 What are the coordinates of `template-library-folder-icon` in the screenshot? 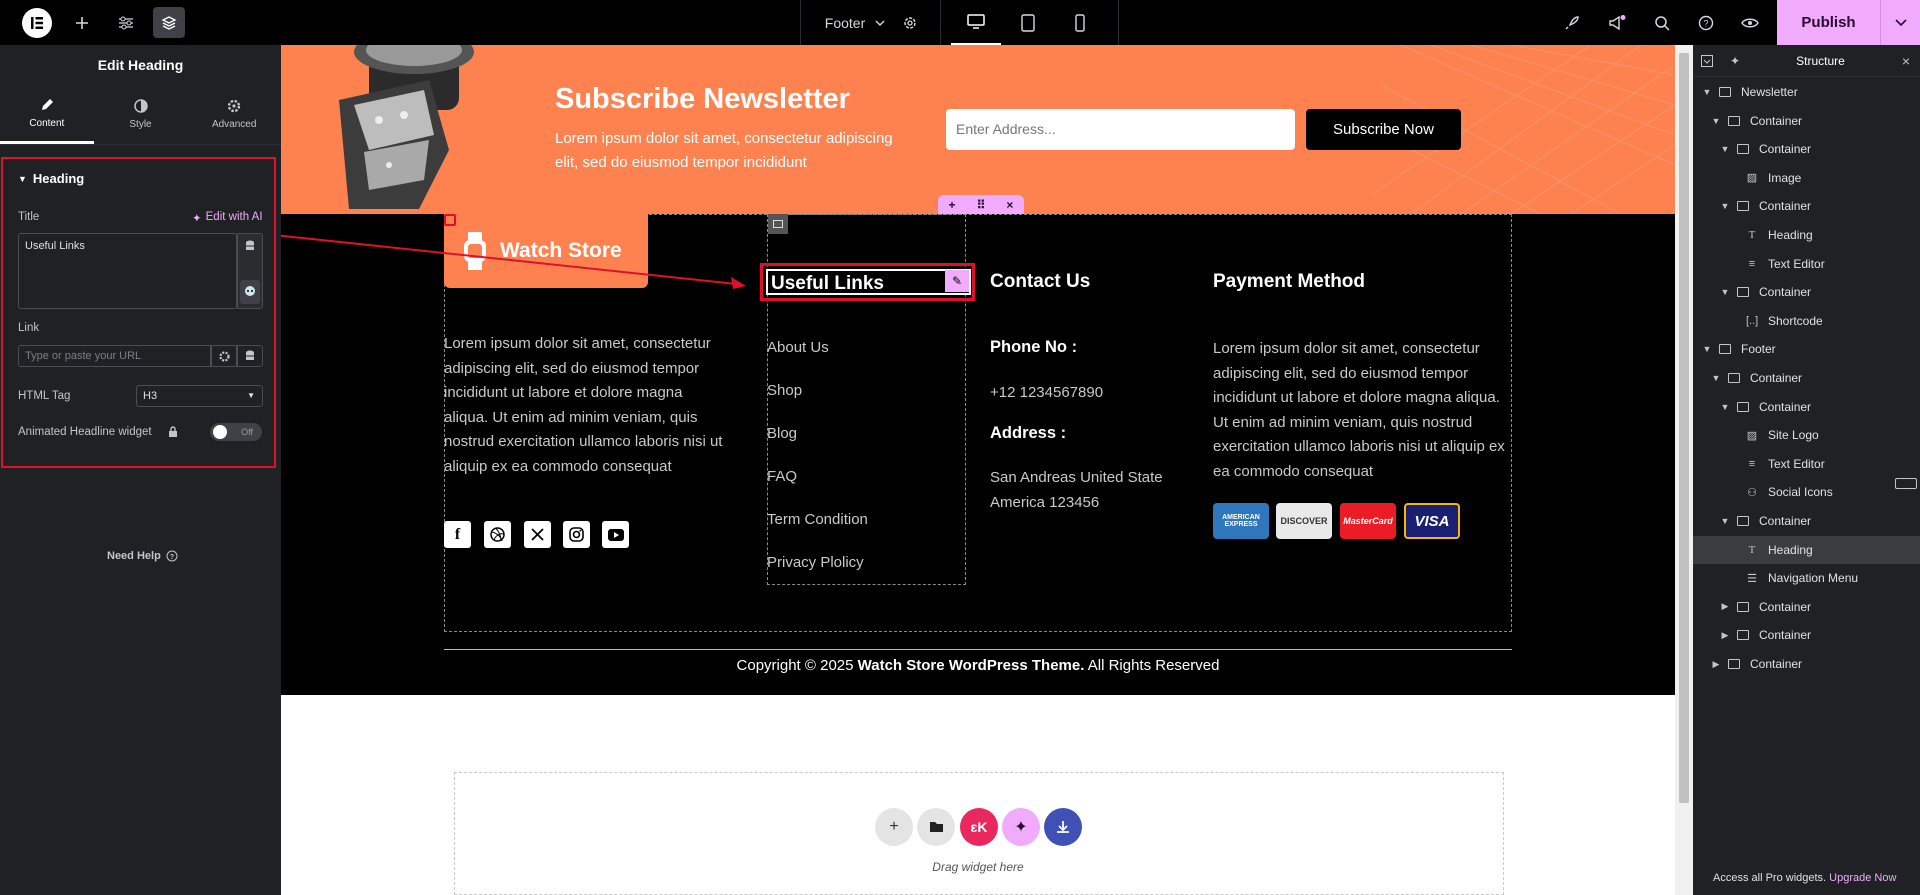 It's located at (936, 827).